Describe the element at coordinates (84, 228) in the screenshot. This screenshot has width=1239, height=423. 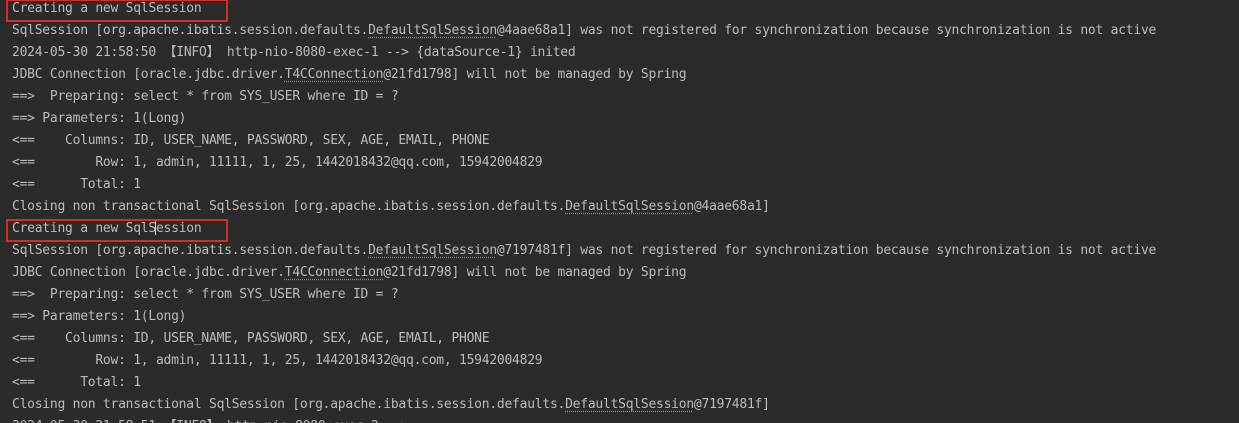
I see `console-text: Creating a new SqlS` at that location.